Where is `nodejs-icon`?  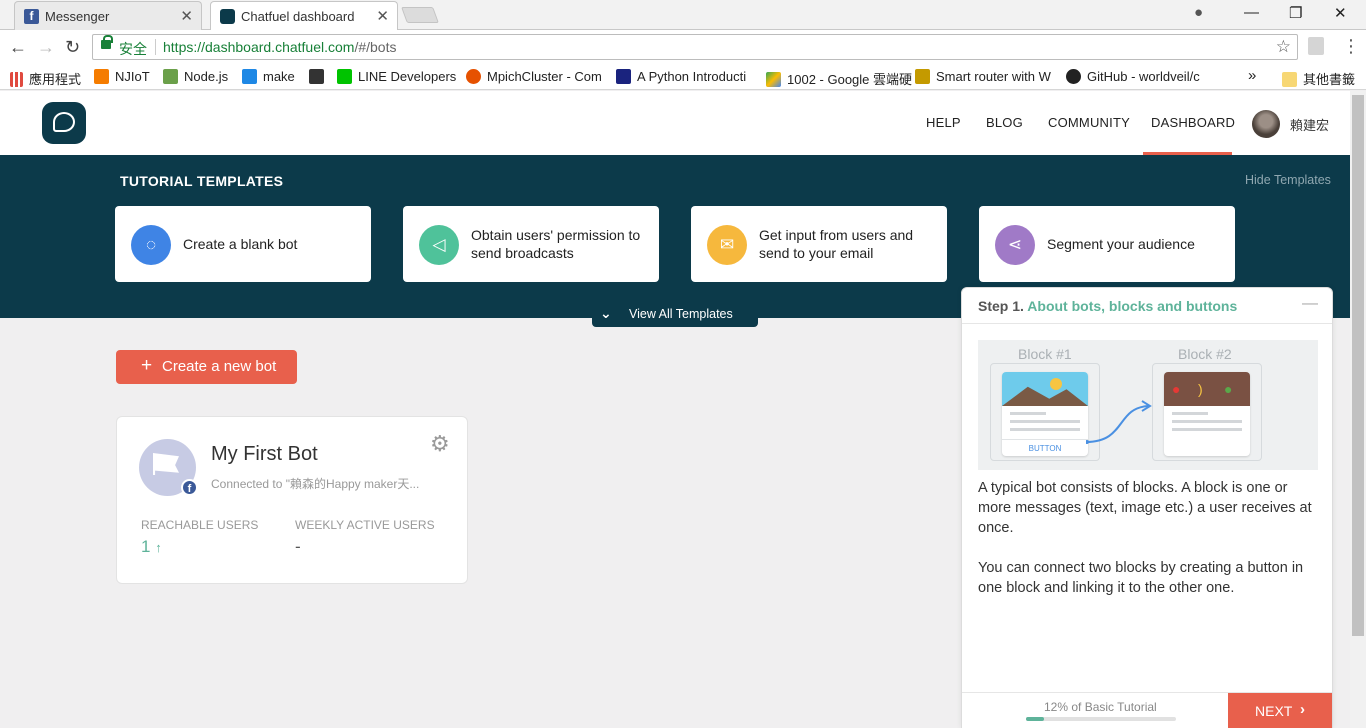 nodejs-icon is located at coordinates (170, 76).